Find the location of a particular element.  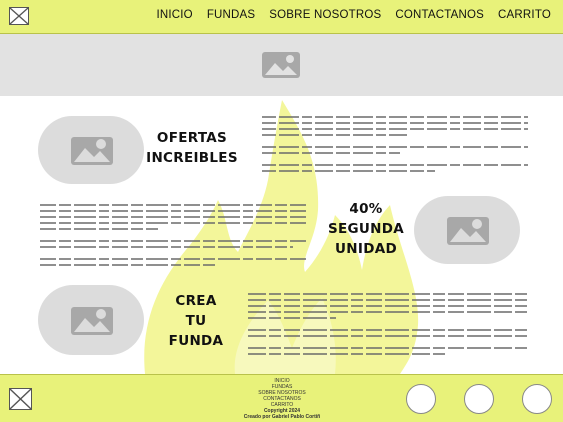

nav-carrito: CARRITO is located at coordinates (524, 15).